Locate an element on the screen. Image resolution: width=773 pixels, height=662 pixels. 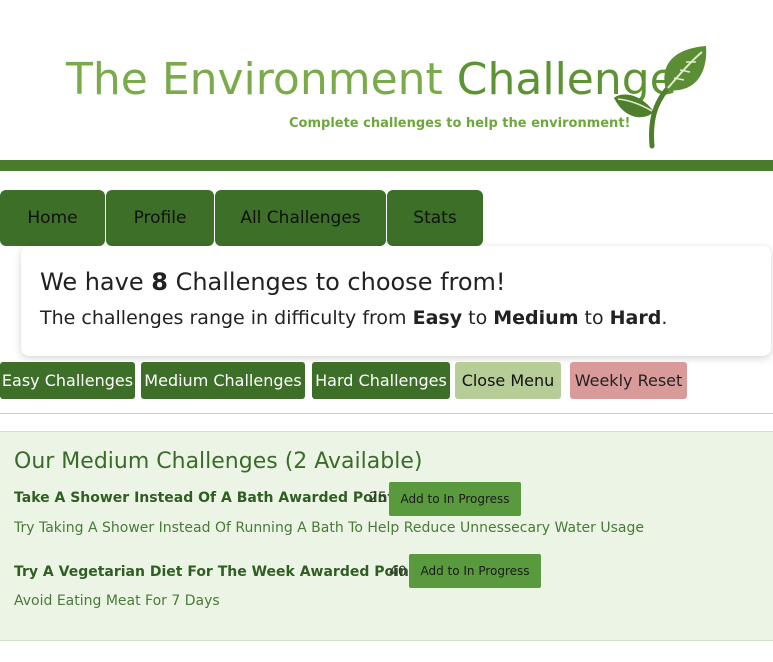
main-nav: Home Profile All Challenges Stats is located at coordinates (242, 218).